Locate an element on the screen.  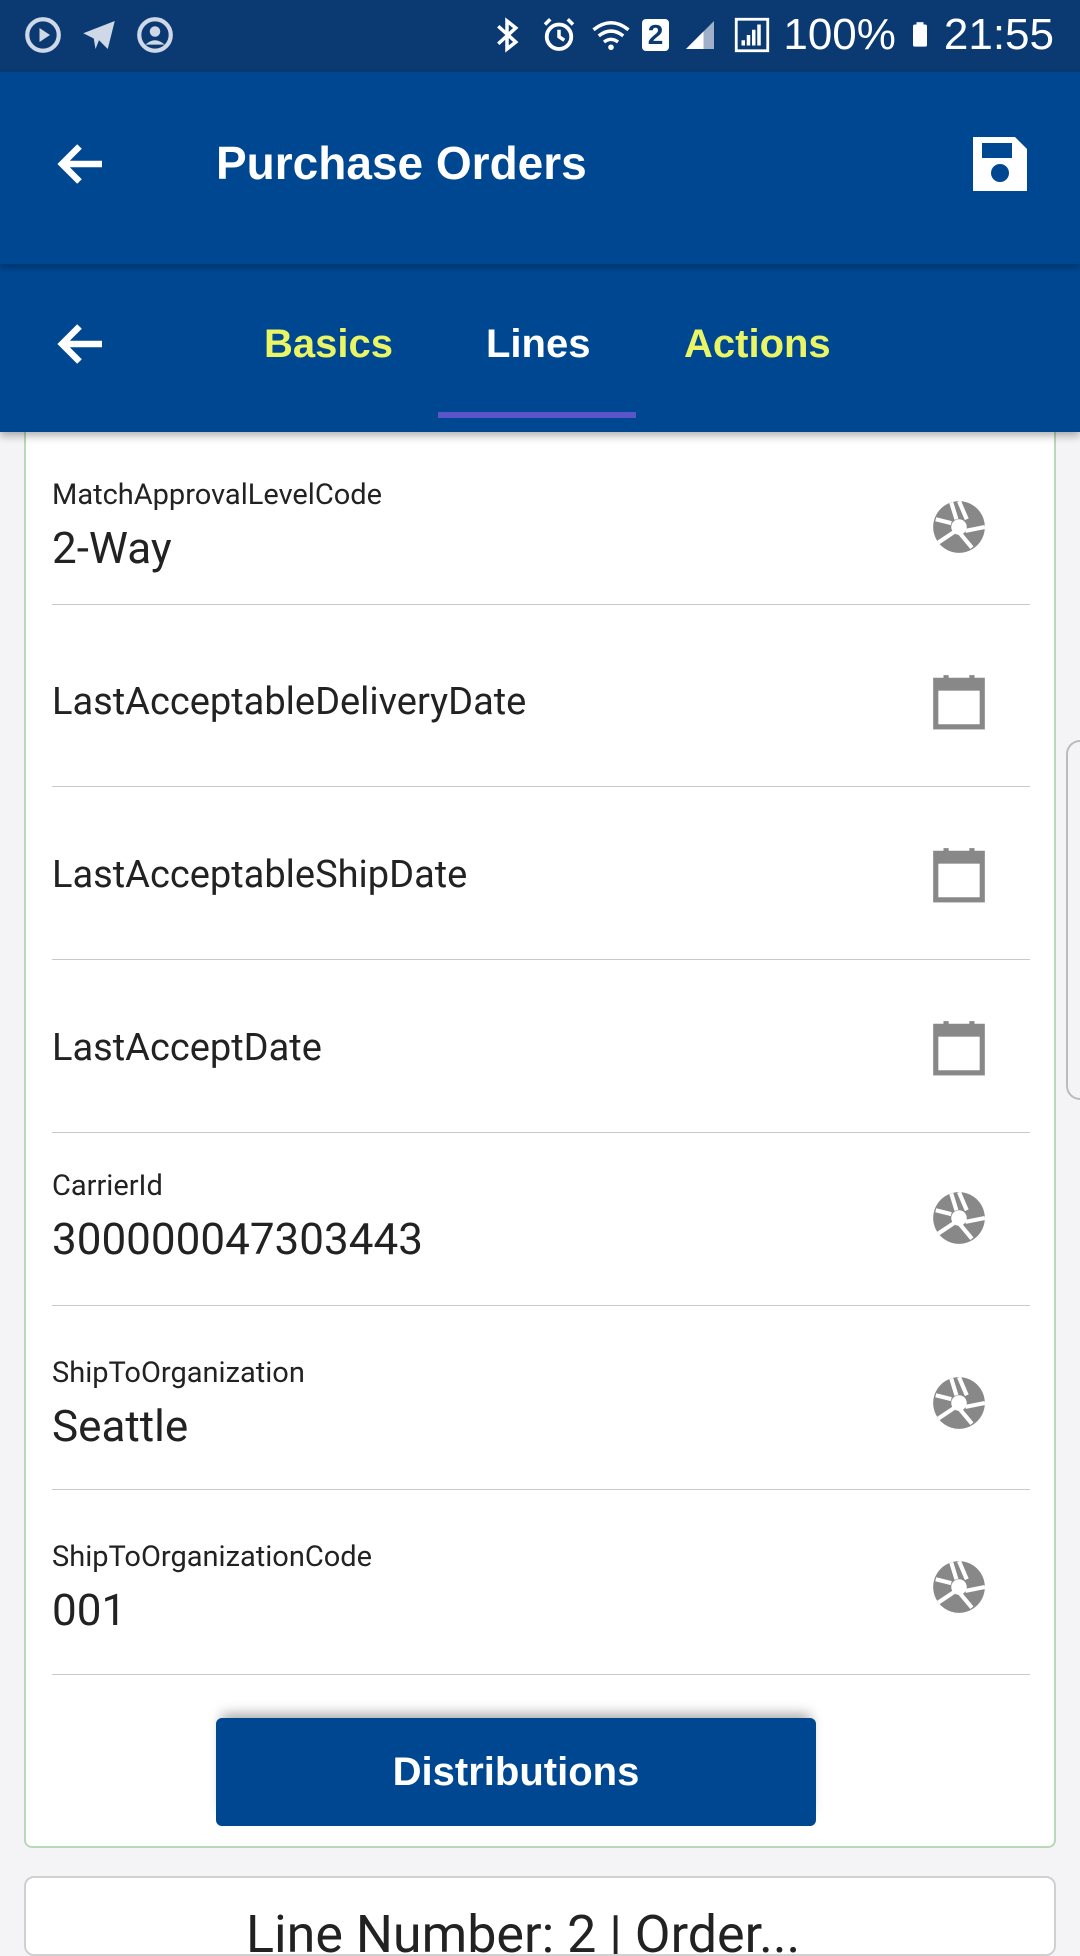
status-bar: 2 100% 21:55 is located at coordinates (540, 36).